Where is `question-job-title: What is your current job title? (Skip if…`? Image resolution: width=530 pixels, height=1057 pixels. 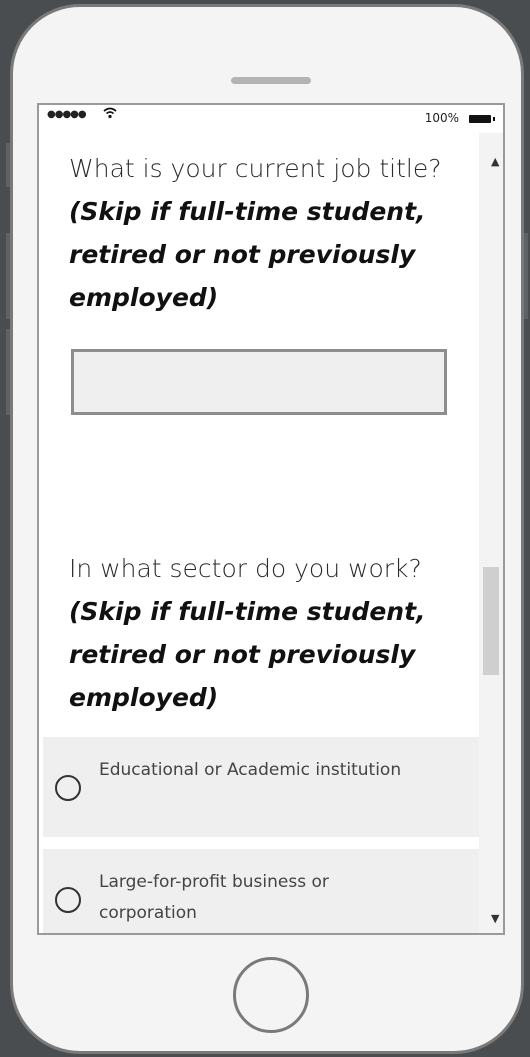 question-job-title: What is your current job title? (Skip if… is located at coordinates (269, 233).